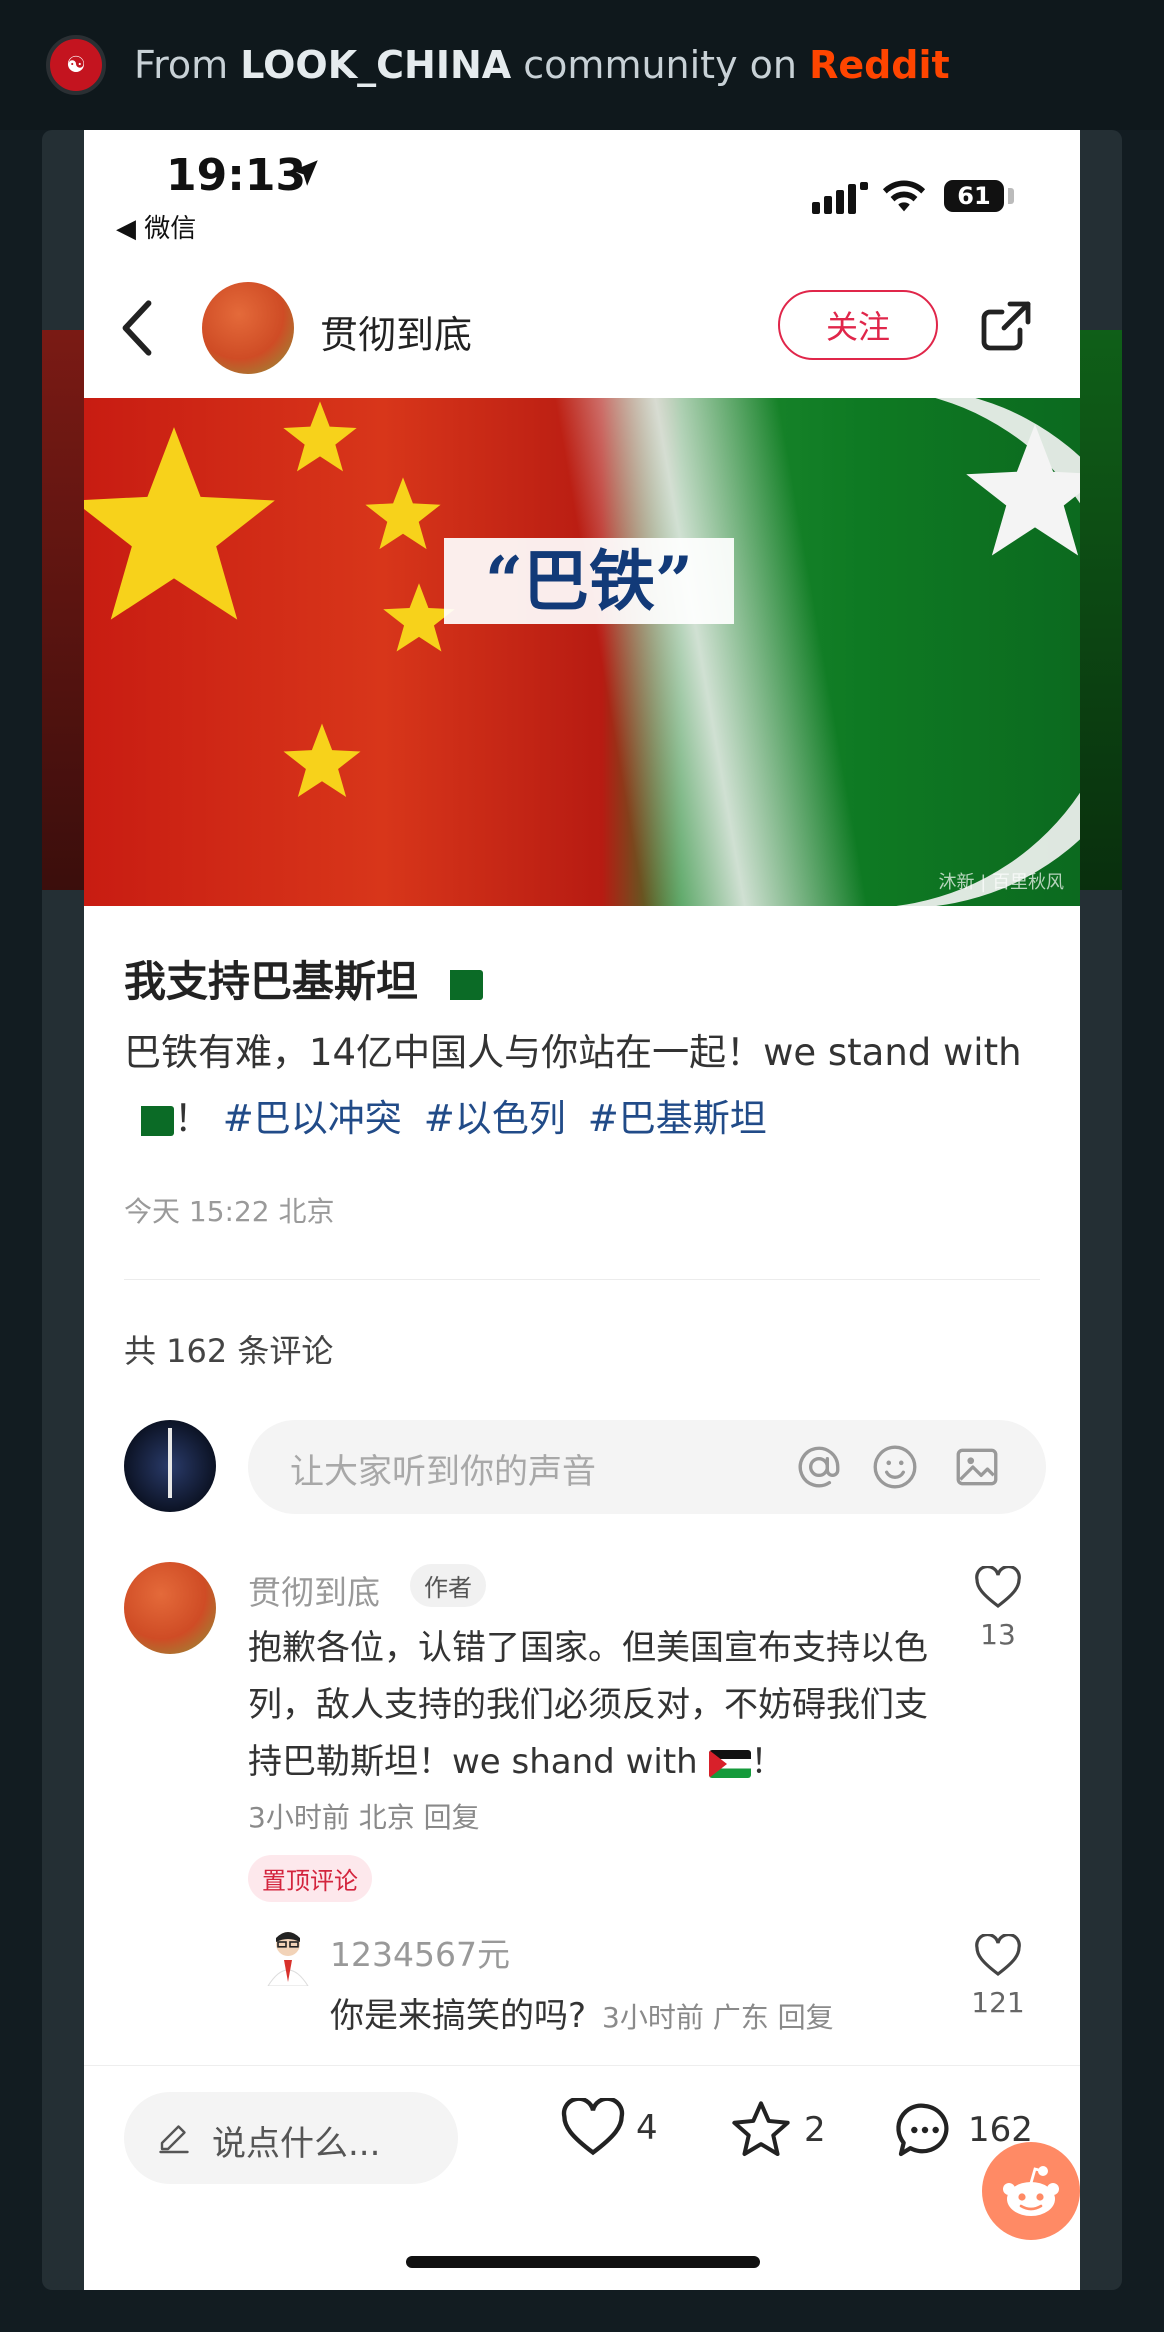  Describe the element at coordinates (248, 328) in the screenshot. I see `author-avatar` at that location.